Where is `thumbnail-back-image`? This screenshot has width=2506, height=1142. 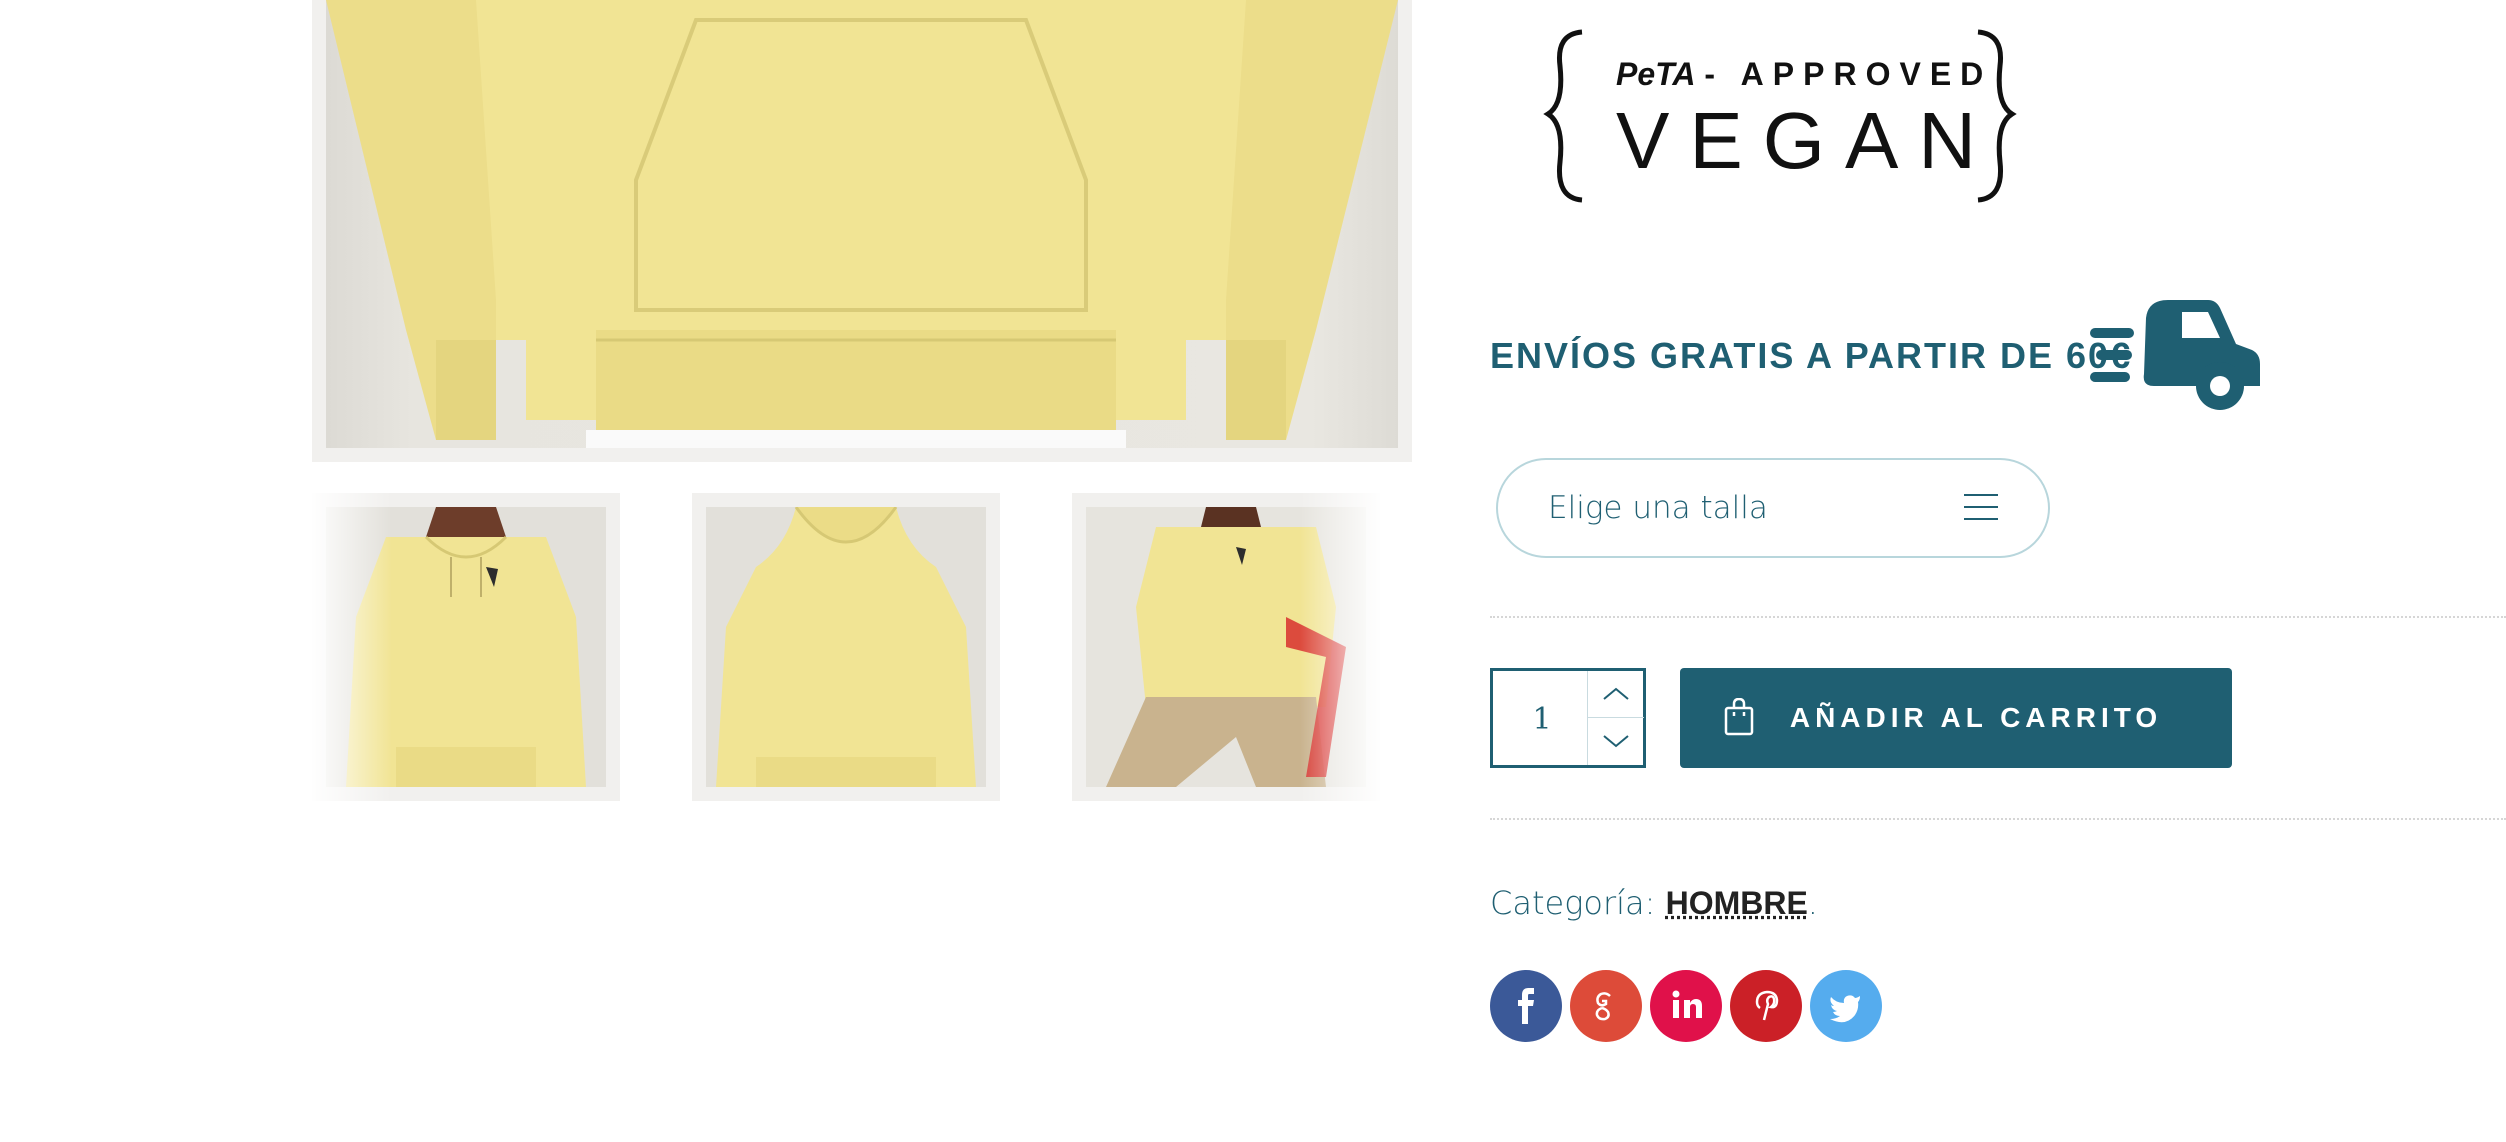
thumbnail-back-image is located at coordinates (846, 647).